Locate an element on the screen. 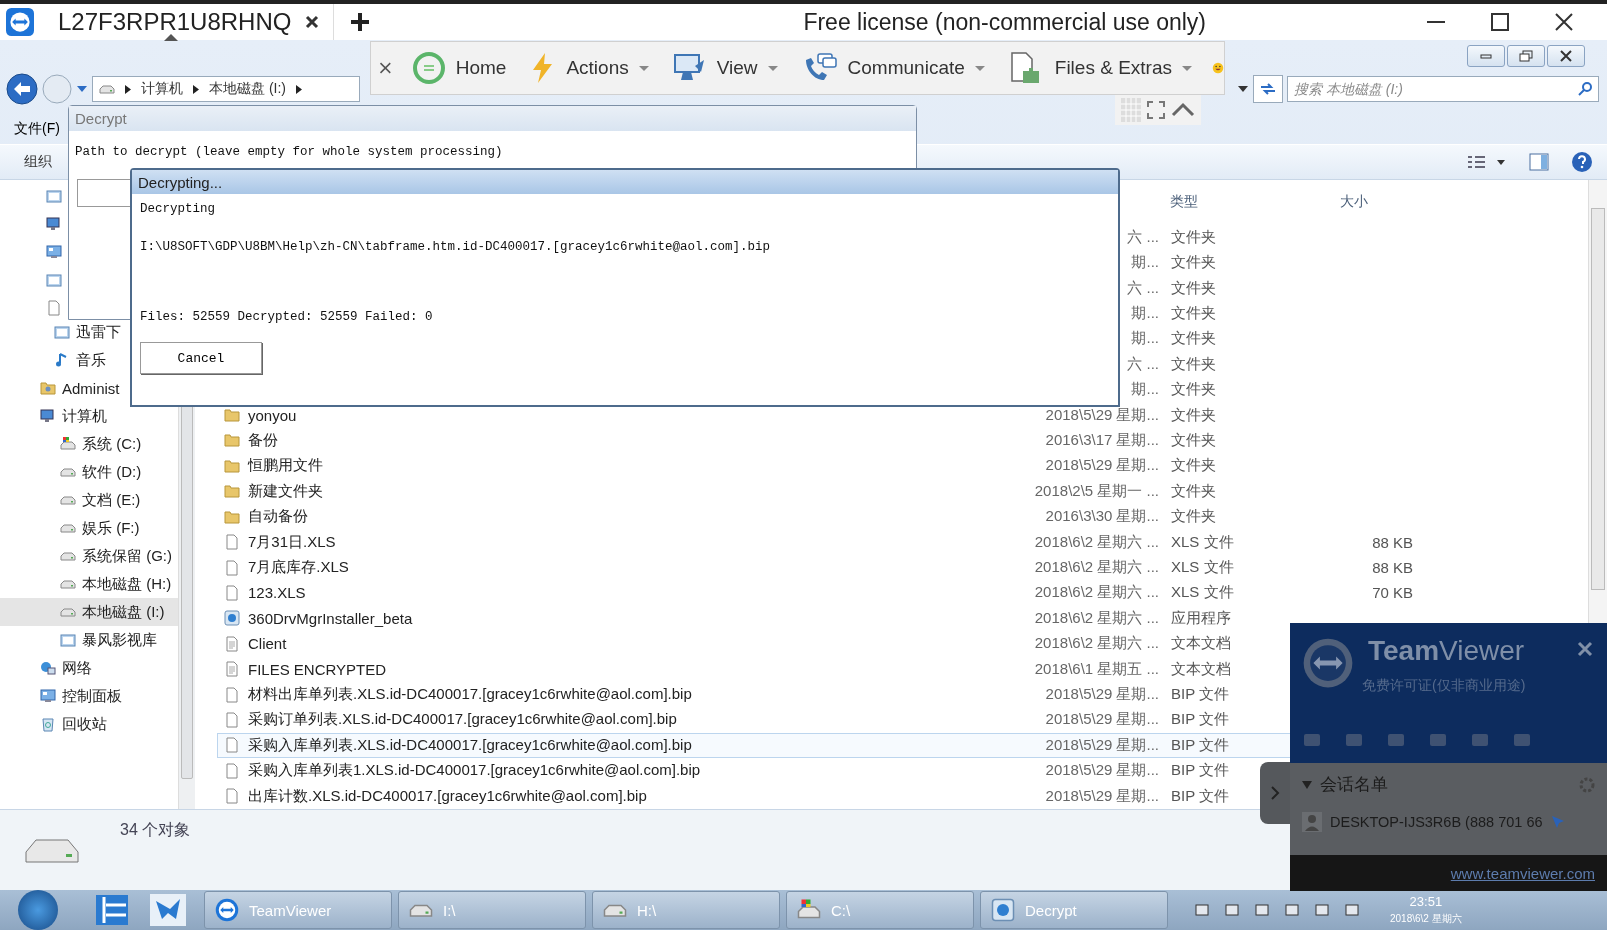 This screenshot has height=930, width=1607. file-name: 新建文件夹 is located at coordinates (285, 491).